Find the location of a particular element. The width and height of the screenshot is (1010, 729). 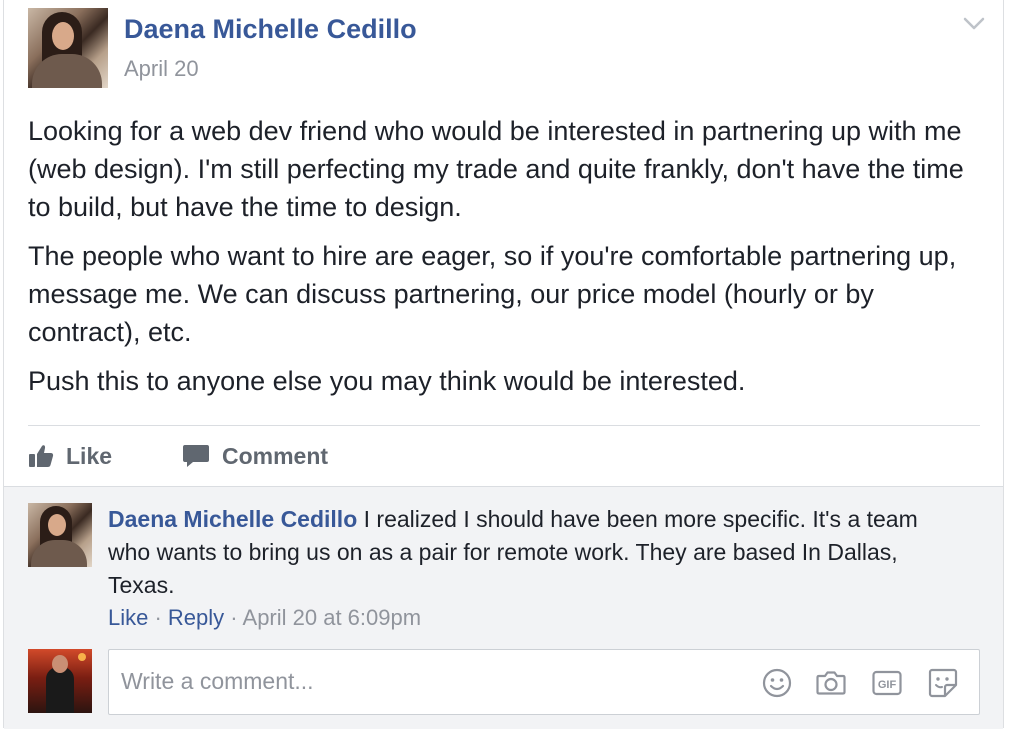

commenter-avatar is located at coordinates (60, 535).